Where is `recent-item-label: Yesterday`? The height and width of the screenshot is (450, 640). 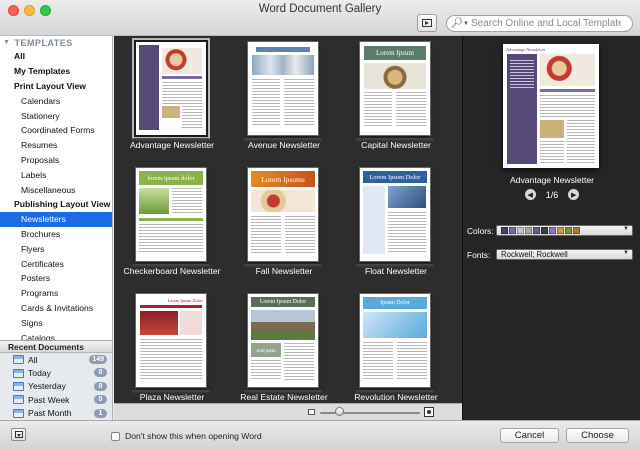
recent-item-label: Yesterday is located at coordinates (47, 386).